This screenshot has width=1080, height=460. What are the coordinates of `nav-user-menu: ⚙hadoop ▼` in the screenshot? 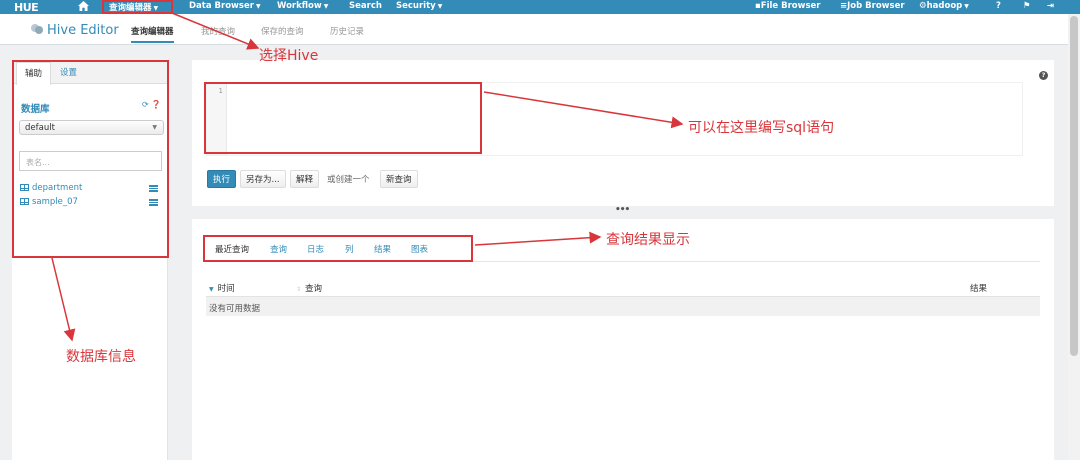 It's located at (944, 6).